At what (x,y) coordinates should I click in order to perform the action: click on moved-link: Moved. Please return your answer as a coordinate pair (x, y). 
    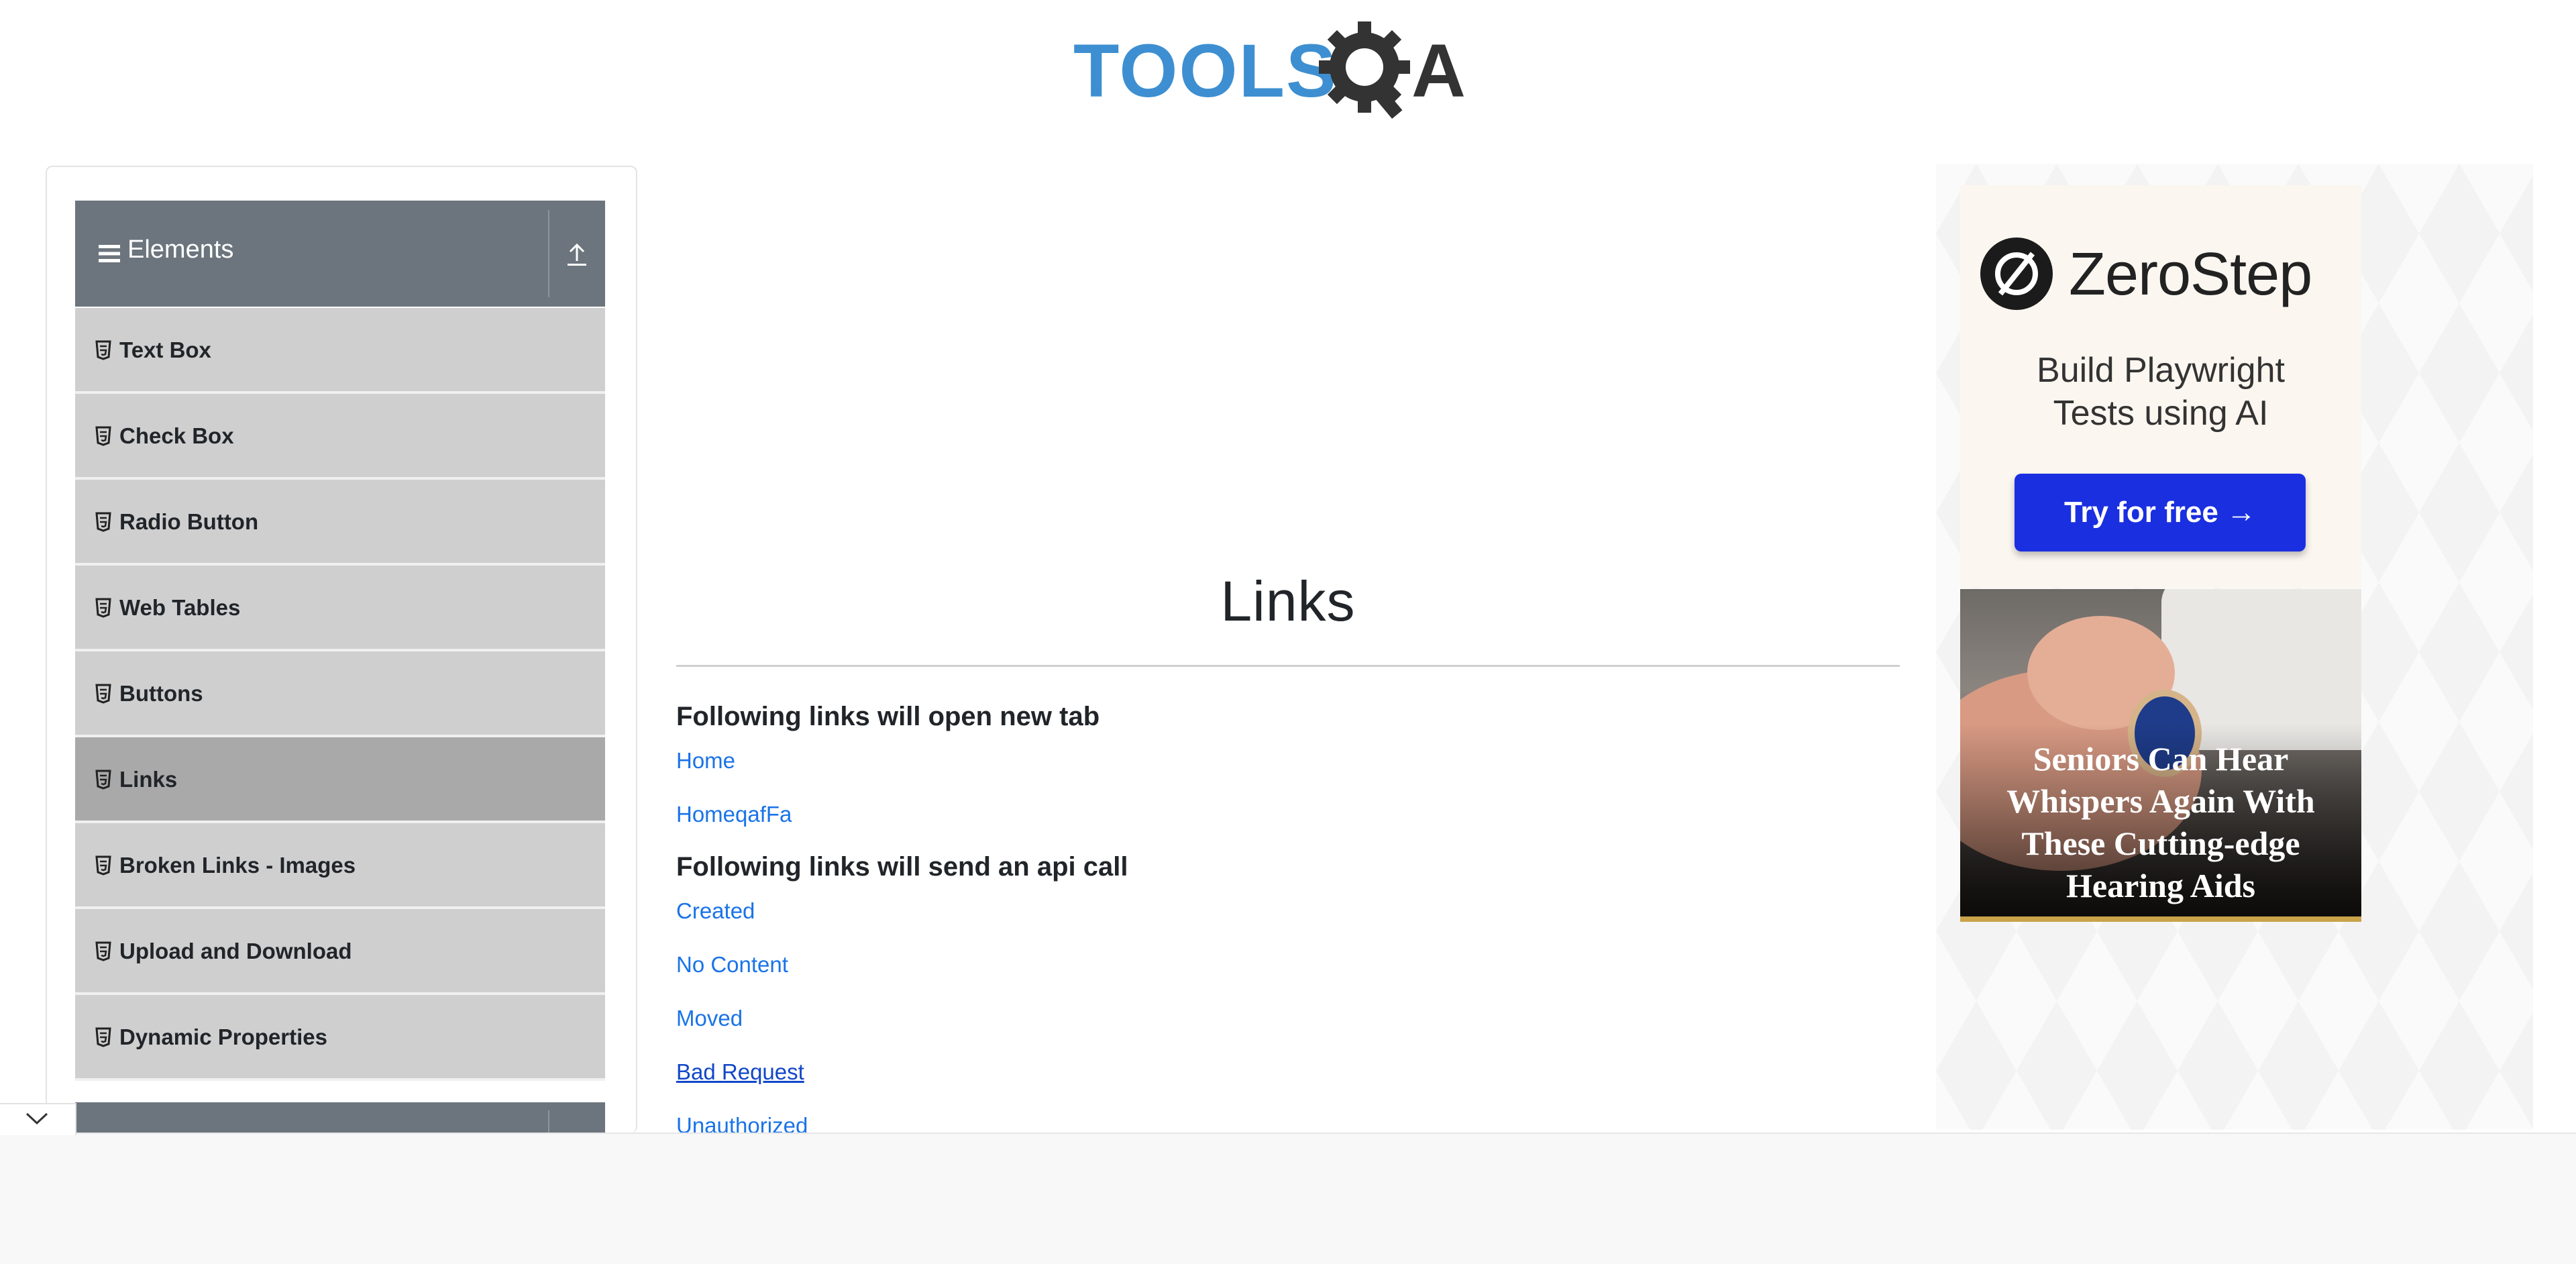
    Looking at the image, I should click on (709, 1018).